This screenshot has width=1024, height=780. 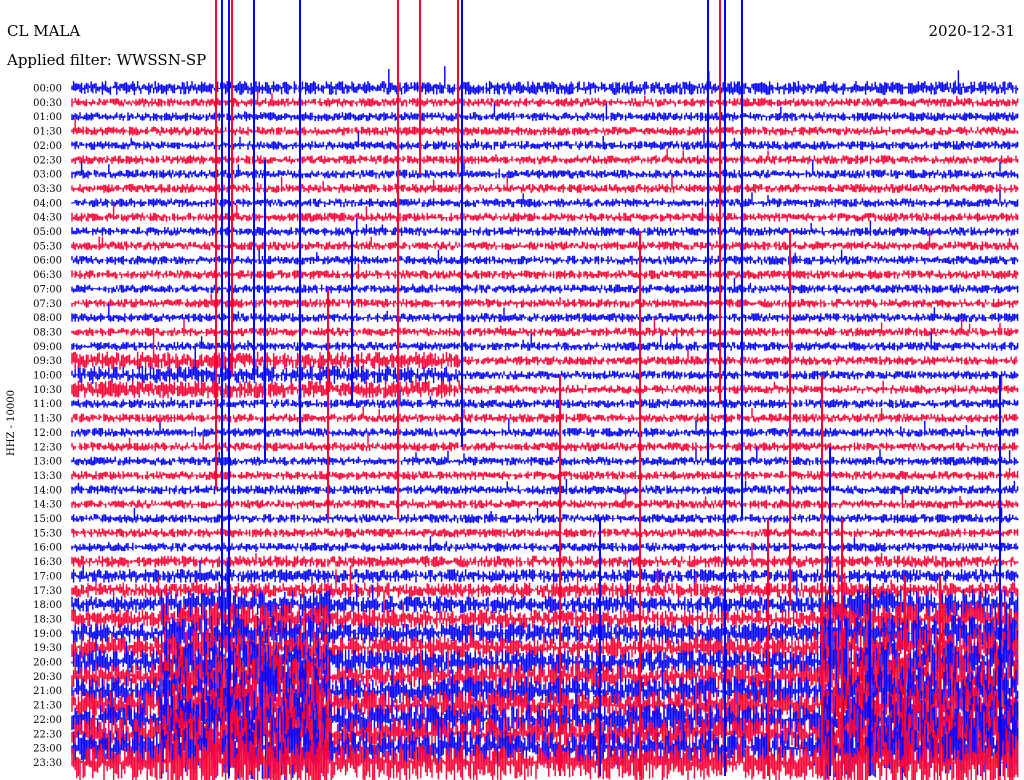 What do you see at coordinates (47, 390) in the screenshot?
I see `row-time-label: 10:30` at bounding box center [47, 390].